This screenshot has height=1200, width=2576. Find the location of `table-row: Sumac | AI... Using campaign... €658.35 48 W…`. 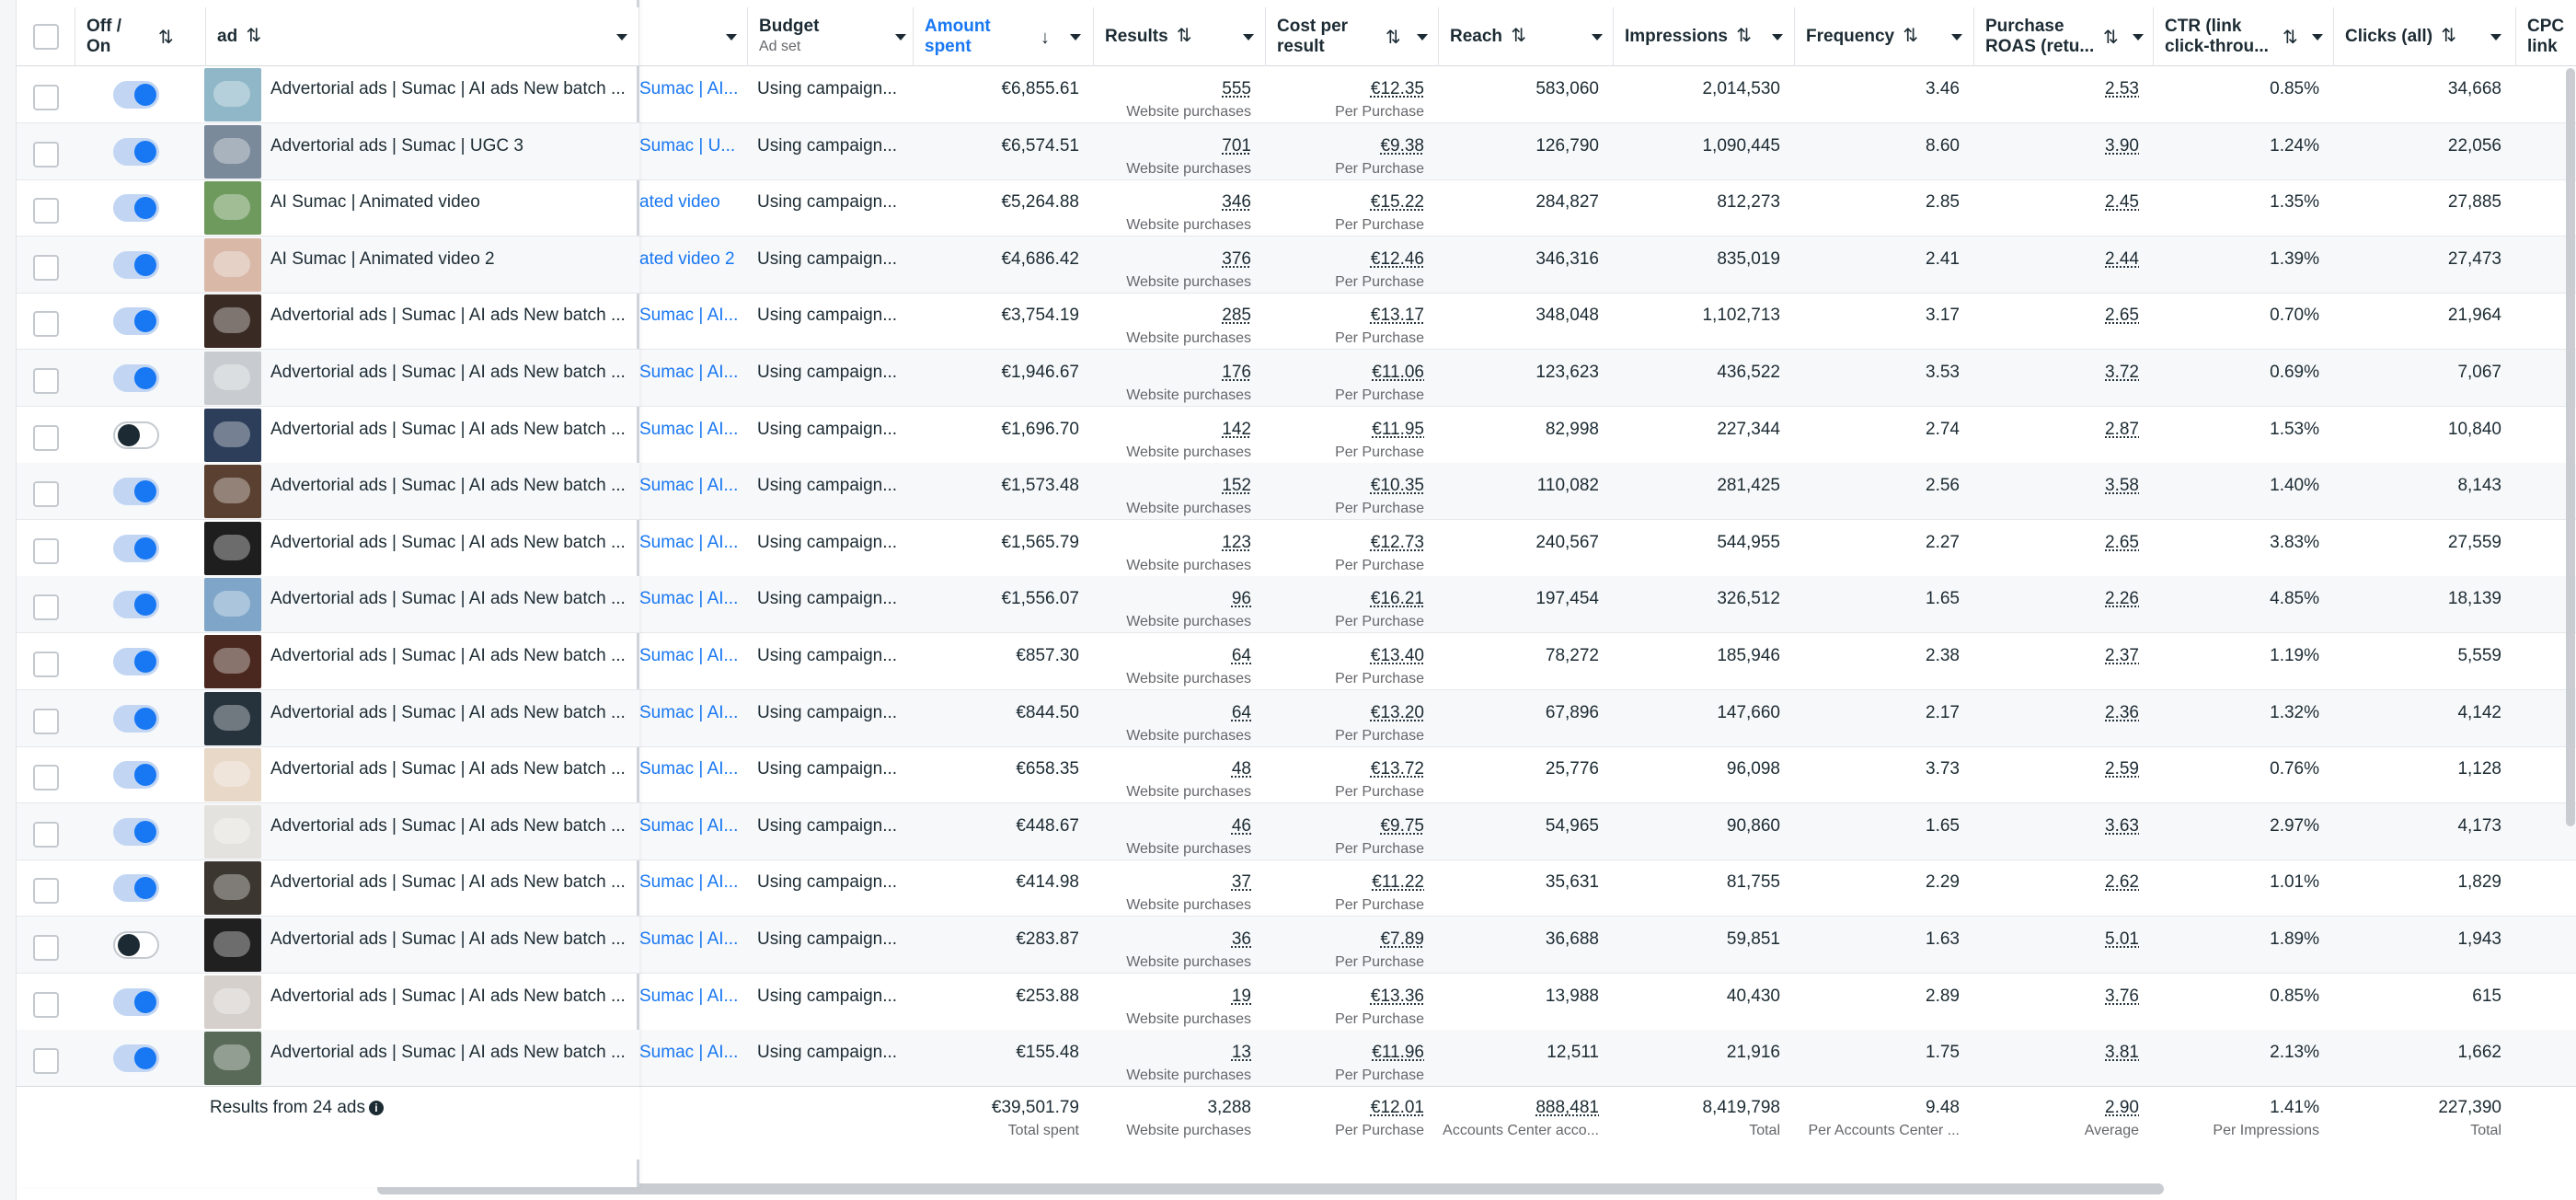

table-row: Sumac | AI... Using campaign... €658.35 48 W… is located at coordinates (1607, 774).